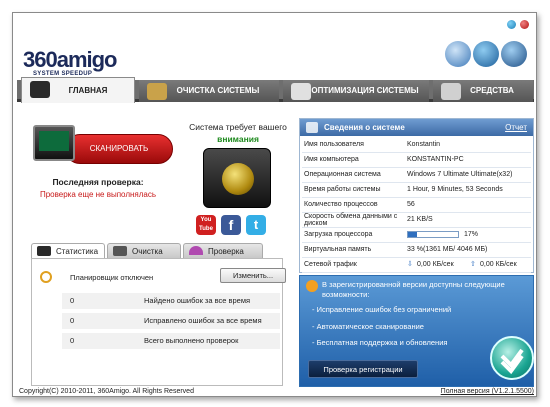 The image size is (550, 407). What do you see at coordinates (363, 369) in the screenshot?
I see `check-registration-button: Проверка регистрации` at bounding box center [363, 369].